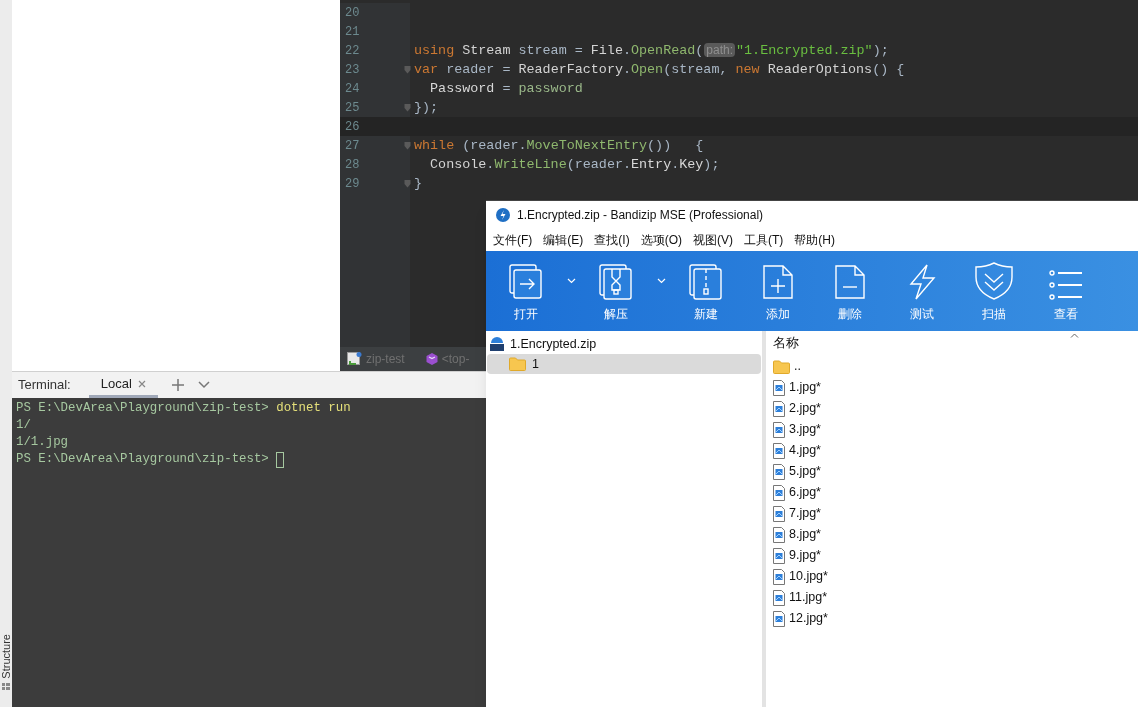 The width and height of the screenshot is (1138, 707). I want to click on file-row: 5.jpg*, so click(955, 471).